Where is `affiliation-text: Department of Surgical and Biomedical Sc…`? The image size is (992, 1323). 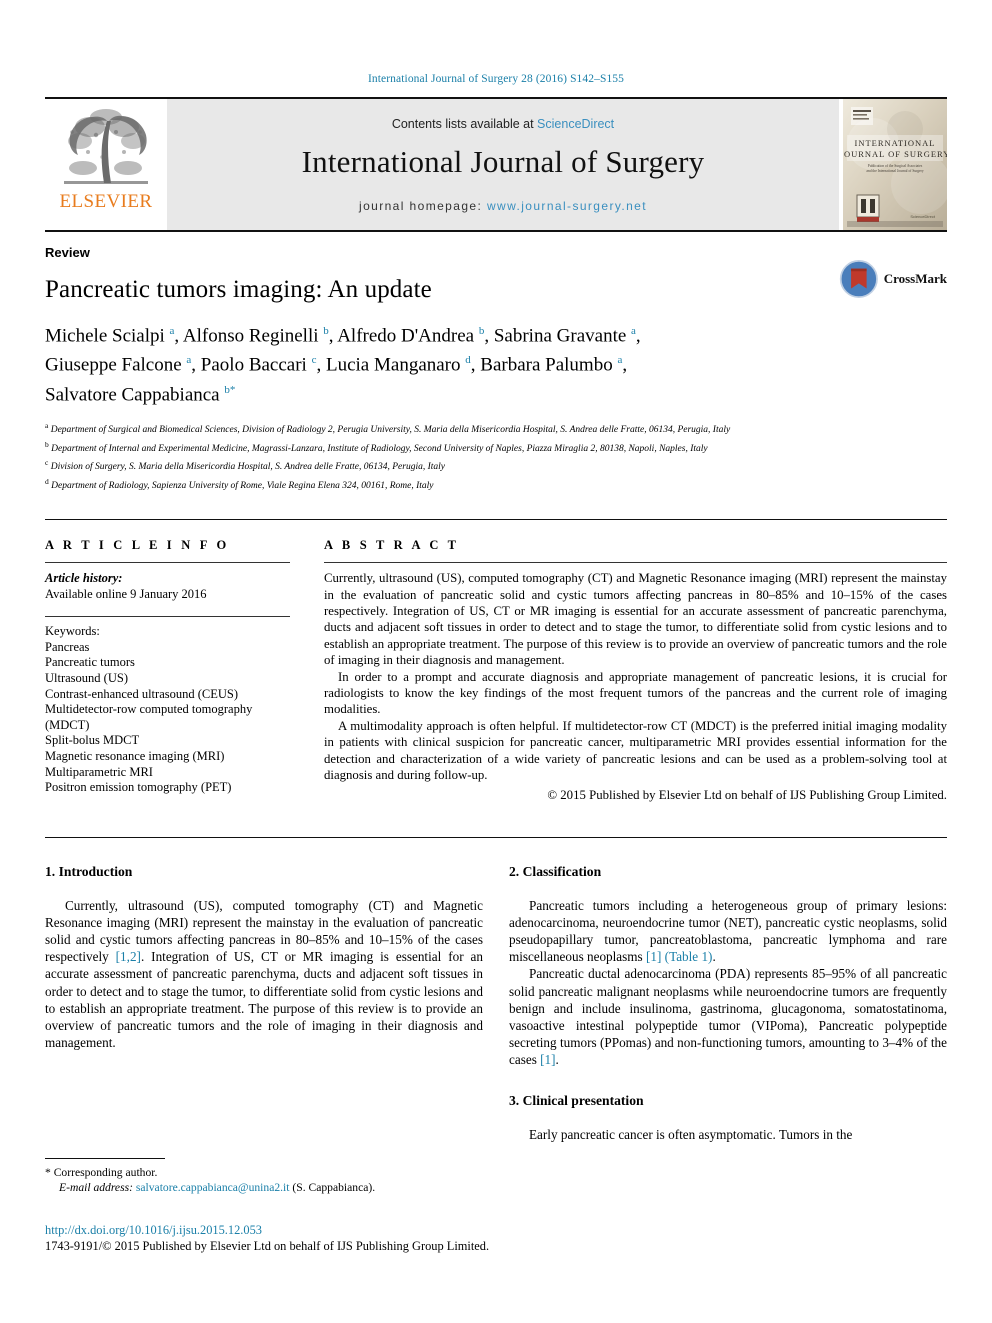
affiliation-text: Department of Surgical and Biomedical Sc… is located at coordinates (390, 430).